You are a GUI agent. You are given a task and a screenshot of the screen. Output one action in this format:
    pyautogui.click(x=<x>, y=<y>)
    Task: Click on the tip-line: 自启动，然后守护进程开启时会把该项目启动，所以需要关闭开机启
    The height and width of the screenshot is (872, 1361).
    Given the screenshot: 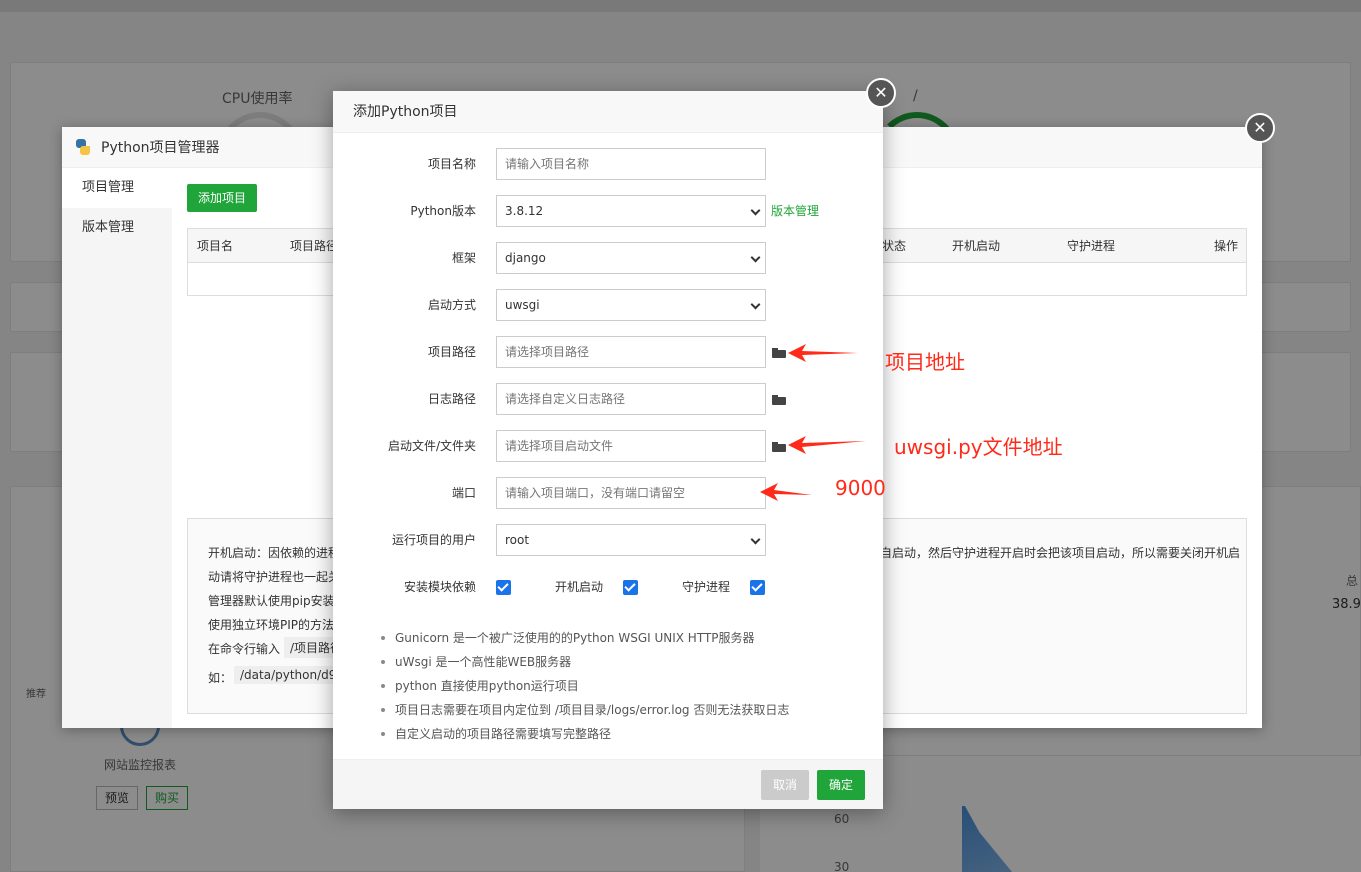 What is the action you would take?
    pyautogui.click(x=1060, y=553)
    